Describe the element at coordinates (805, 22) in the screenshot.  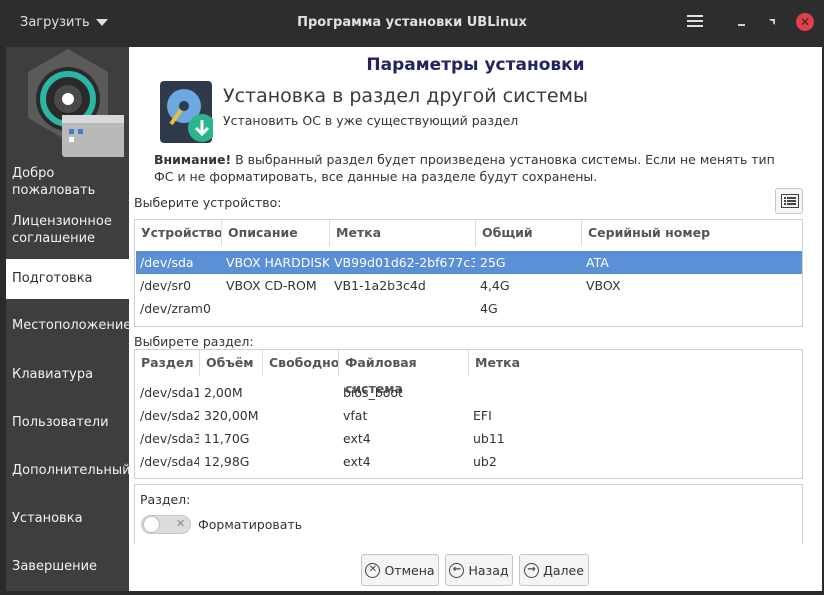
I see `close-icon: ✕` at that location.